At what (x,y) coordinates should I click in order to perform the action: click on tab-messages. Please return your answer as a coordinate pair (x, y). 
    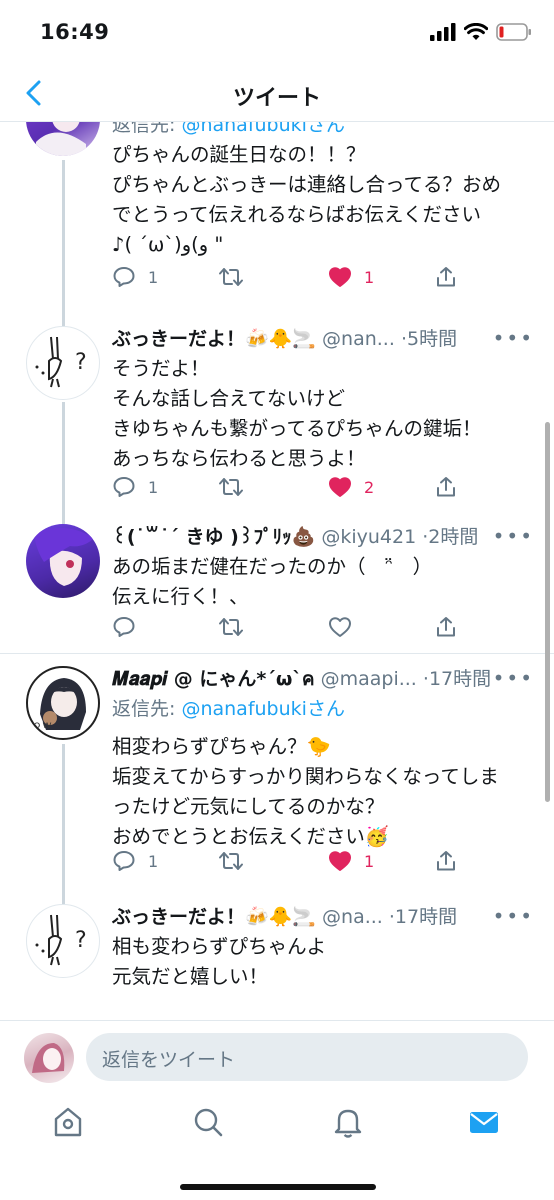
    Looking at the image, I should click on (486, 1122).